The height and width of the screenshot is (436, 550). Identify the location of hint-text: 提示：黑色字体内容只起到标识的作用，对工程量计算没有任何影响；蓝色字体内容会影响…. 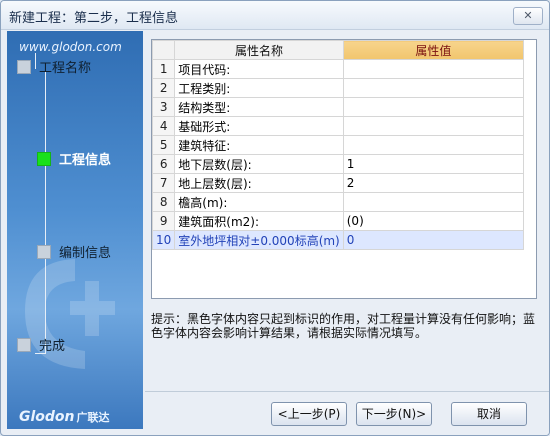
(343, 326).